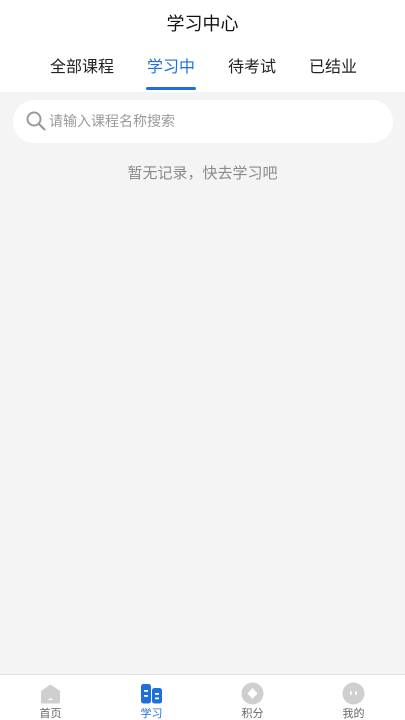 The image size is (405, 720). Describe the element at coordinates (50, 694) in the screenshot. I see `home-icon` at that location.